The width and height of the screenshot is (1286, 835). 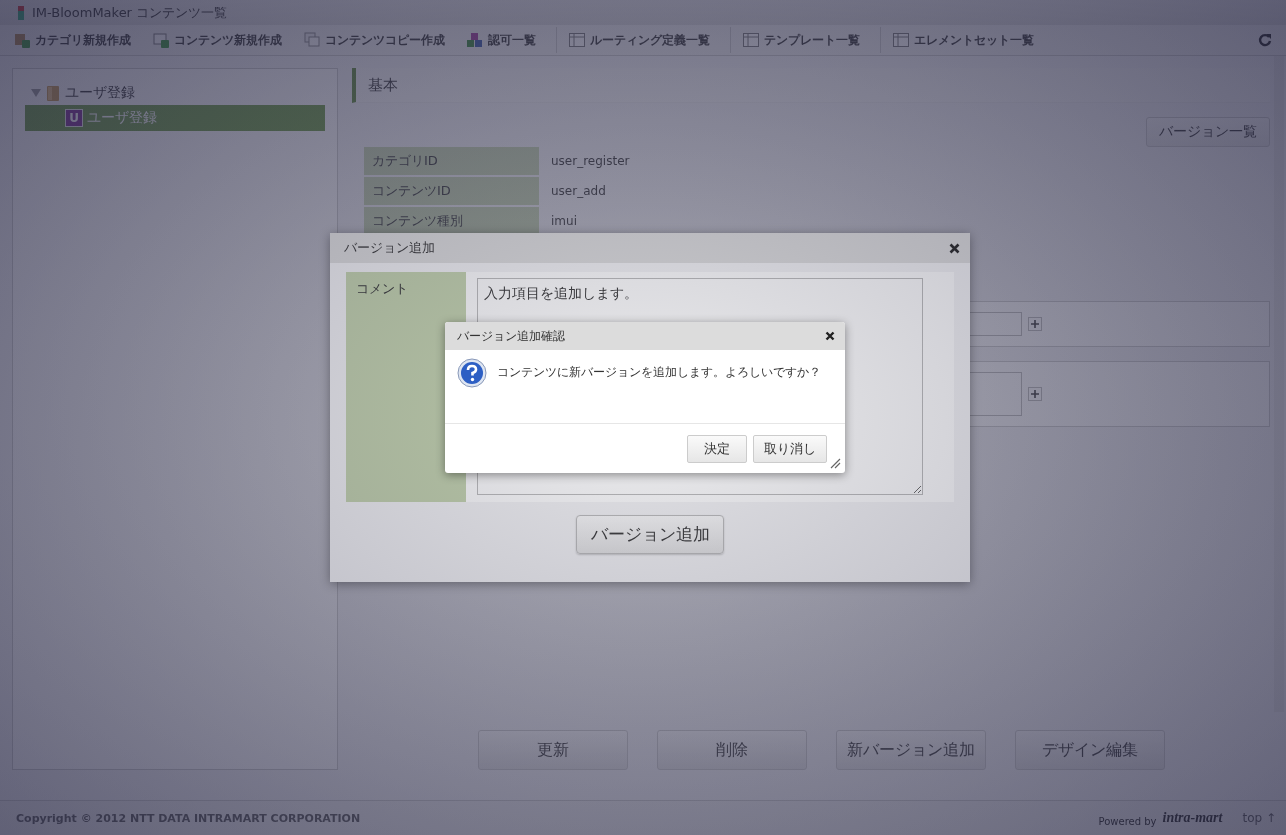 What do you see at coordinates (451, 191) in the screenshot?
I see `property-label: コンテンツID` at bounding box center [451, 191].